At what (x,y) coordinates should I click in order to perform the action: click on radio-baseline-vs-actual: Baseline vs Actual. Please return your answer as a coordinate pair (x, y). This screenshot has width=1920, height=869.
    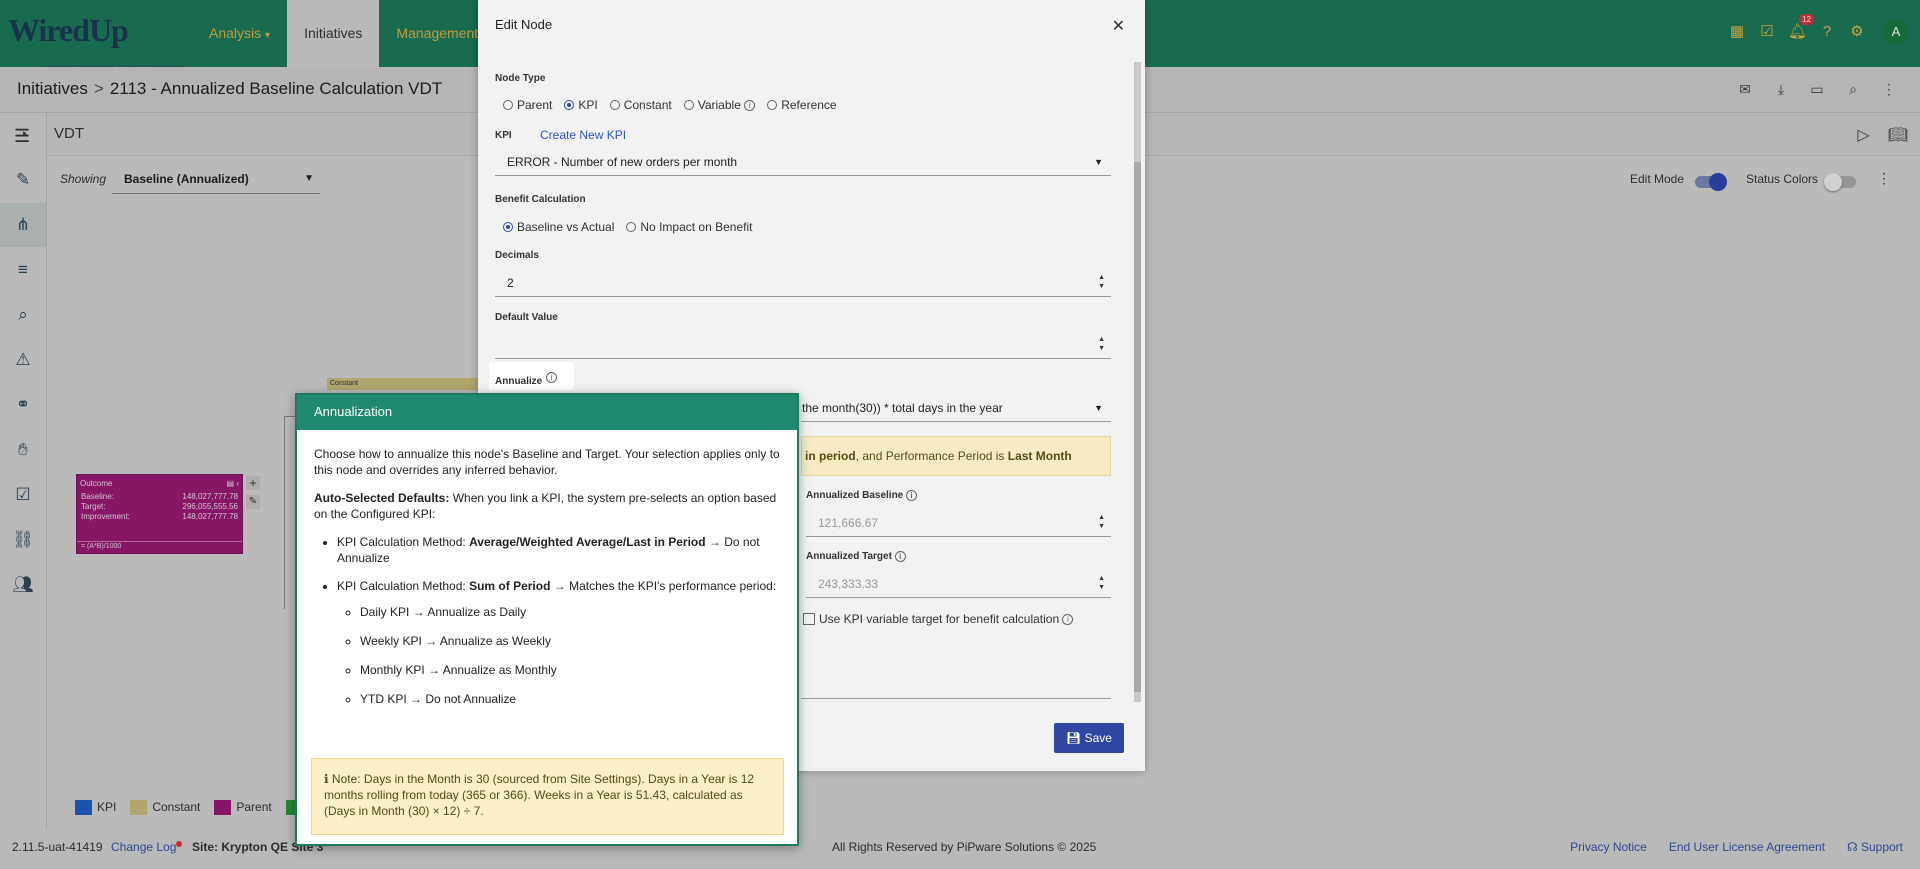
    Looking at the image, I should click on (558, 227).